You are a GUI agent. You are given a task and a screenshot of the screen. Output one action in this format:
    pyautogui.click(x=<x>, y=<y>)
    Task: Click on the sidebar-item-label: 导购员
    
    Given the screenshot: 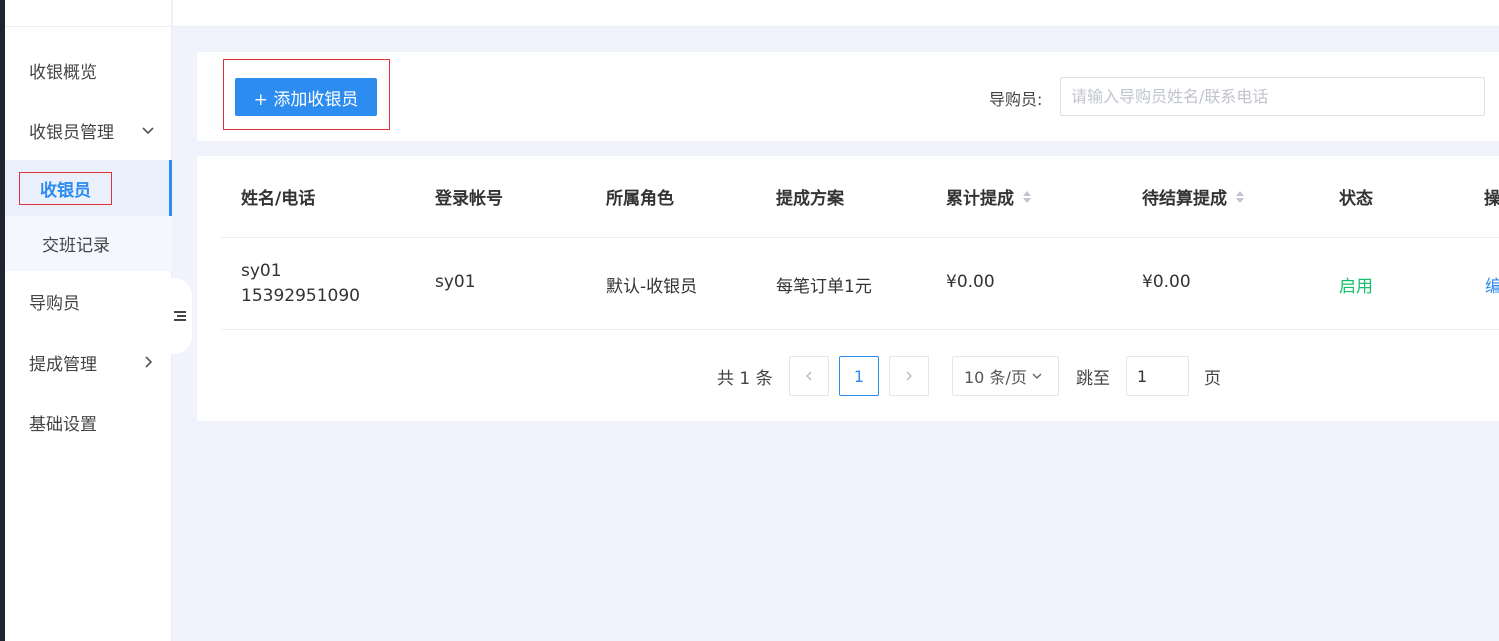 What is the action you would take?
    pyautogui.click(x=54, y=303)
    